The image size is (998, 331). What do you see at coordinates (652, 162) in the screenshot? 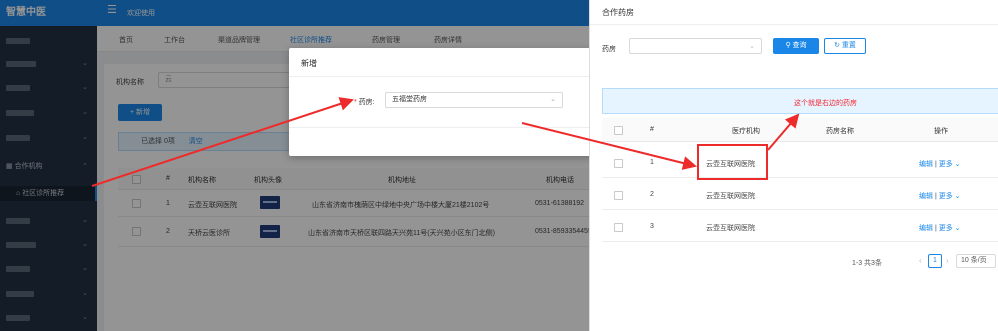
I see `row-number: 1` at bounding box center [652, 162].